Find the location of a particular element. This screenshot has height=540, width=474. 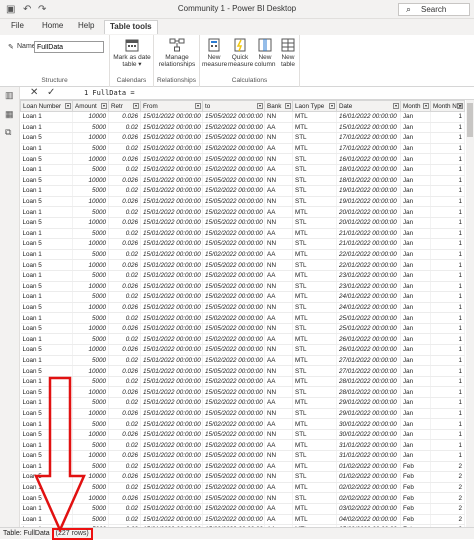

tab-home: Home is located at coordinates (52, 25).